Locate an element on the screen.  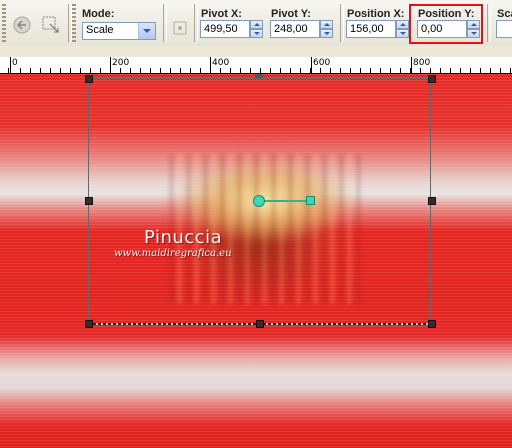
corner-handle-bottom-left is located at coordinates (89, 324).